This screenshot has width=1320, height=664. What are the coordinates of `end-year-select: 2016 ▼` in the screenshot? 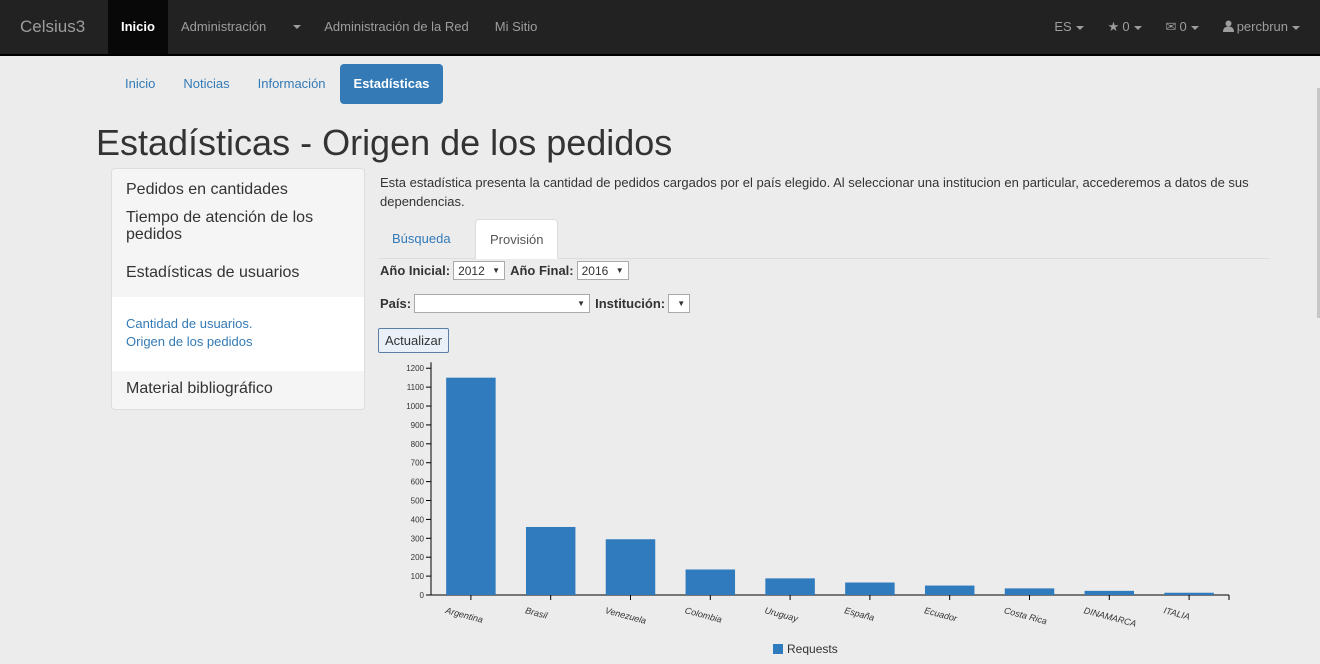 It's located at (602, 270).